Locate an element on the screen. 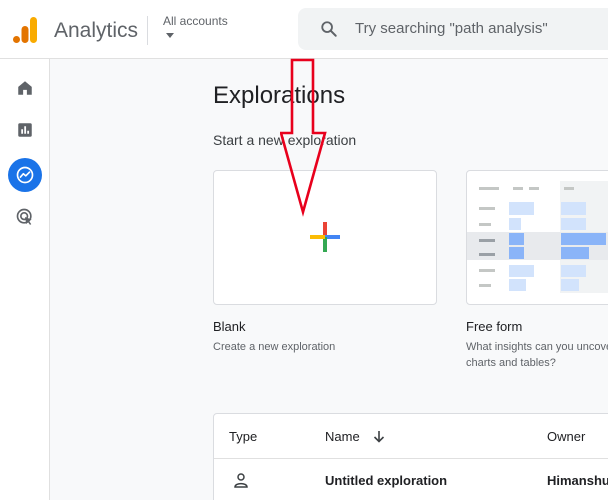 This screenshot has height=500, width=608. column-header-owner: Owner is located at coordinates (566, 436).